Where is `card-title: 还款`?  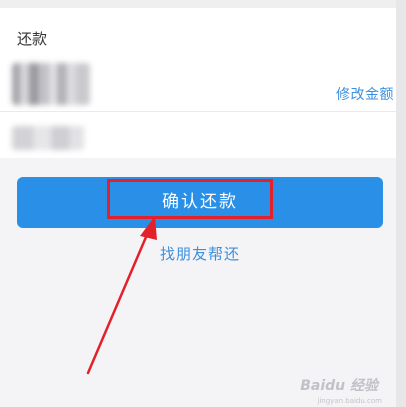
card-title: 还款 is located at coordinates (32, 39).